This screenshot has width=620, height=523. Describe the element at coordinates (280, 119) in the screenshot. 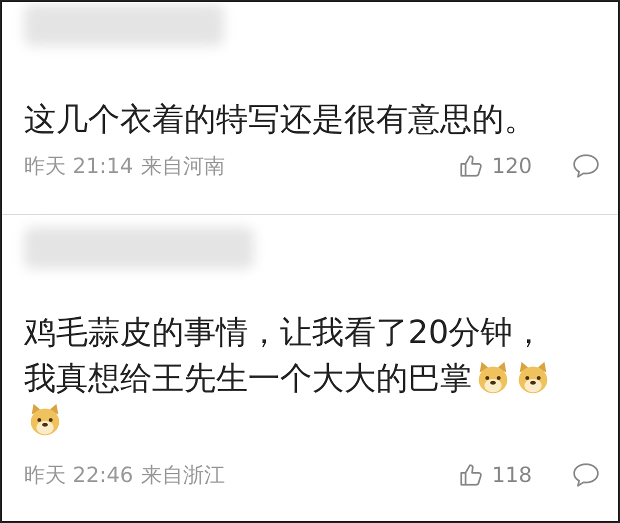

I see `comment-text: 这几个衣着的特写还是很有意思的。` at that location.